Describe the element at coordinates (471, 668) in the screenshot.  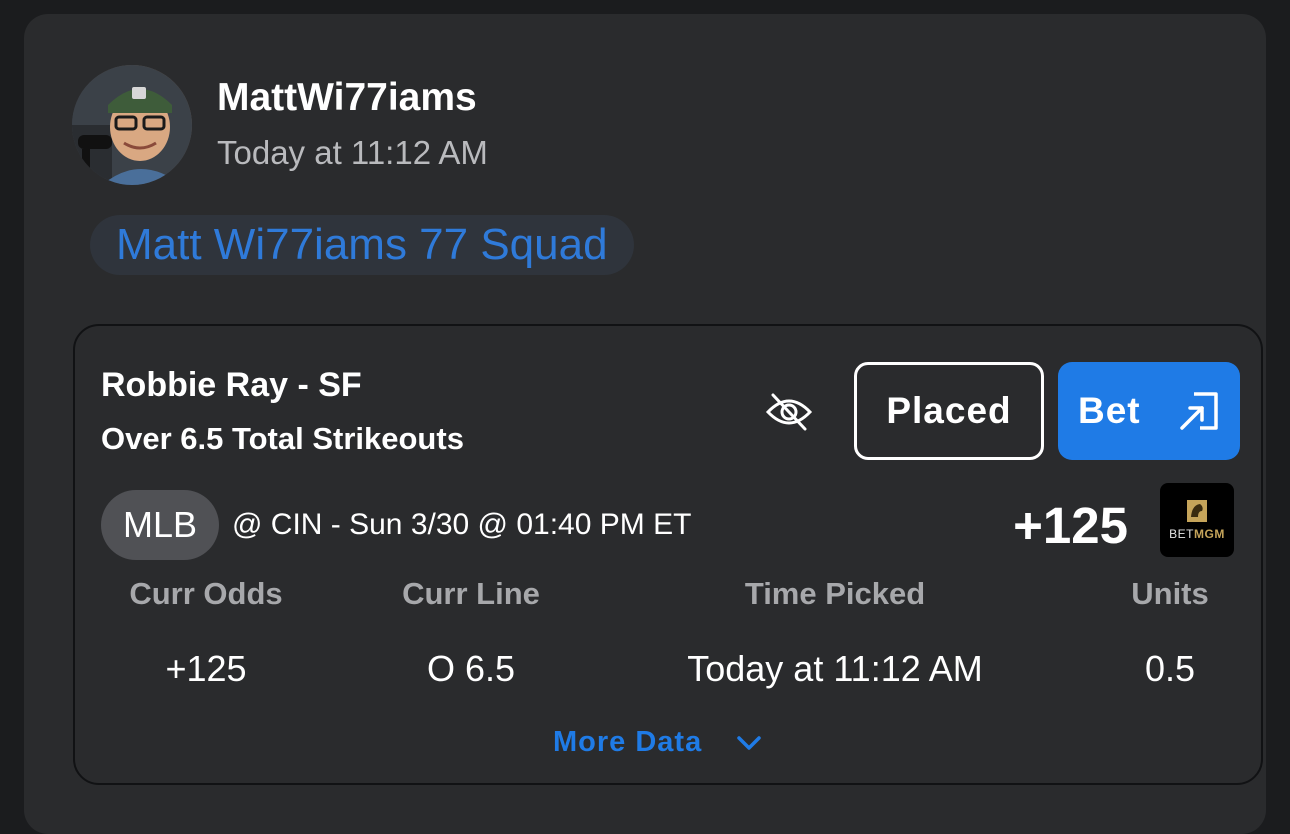
I see `stat-value: O 6.5` at that location.